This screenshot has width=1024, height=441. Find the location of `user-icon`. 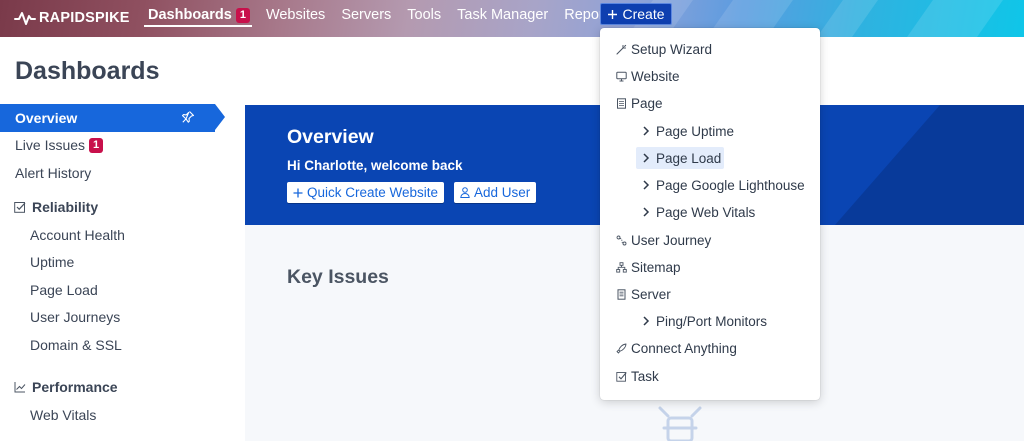

user-icon is located at coordinates (465, 192).